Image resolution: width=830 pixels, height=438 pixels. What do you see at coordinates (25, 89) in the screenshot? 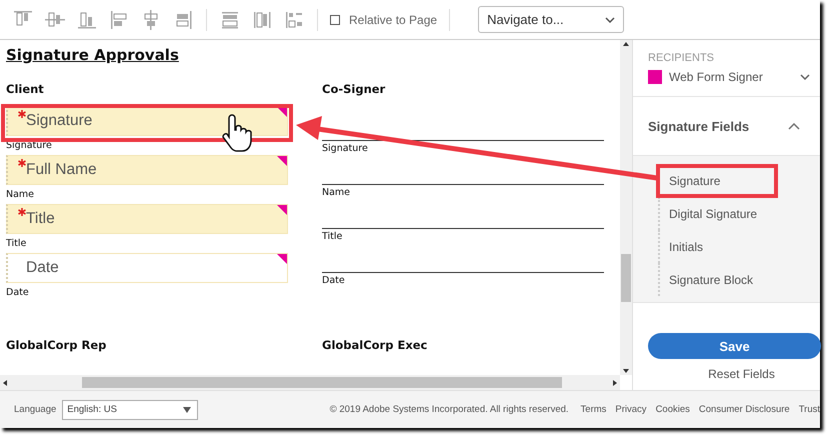
I see `section-heading: Client` at bounding box center [25, 89].